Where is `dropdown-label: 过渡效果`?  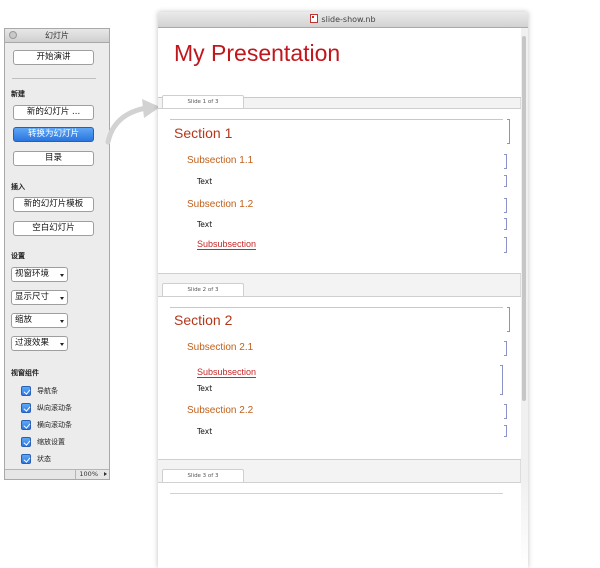
dropdown-label: 过渡效果 is located at coordinates (32, 343).